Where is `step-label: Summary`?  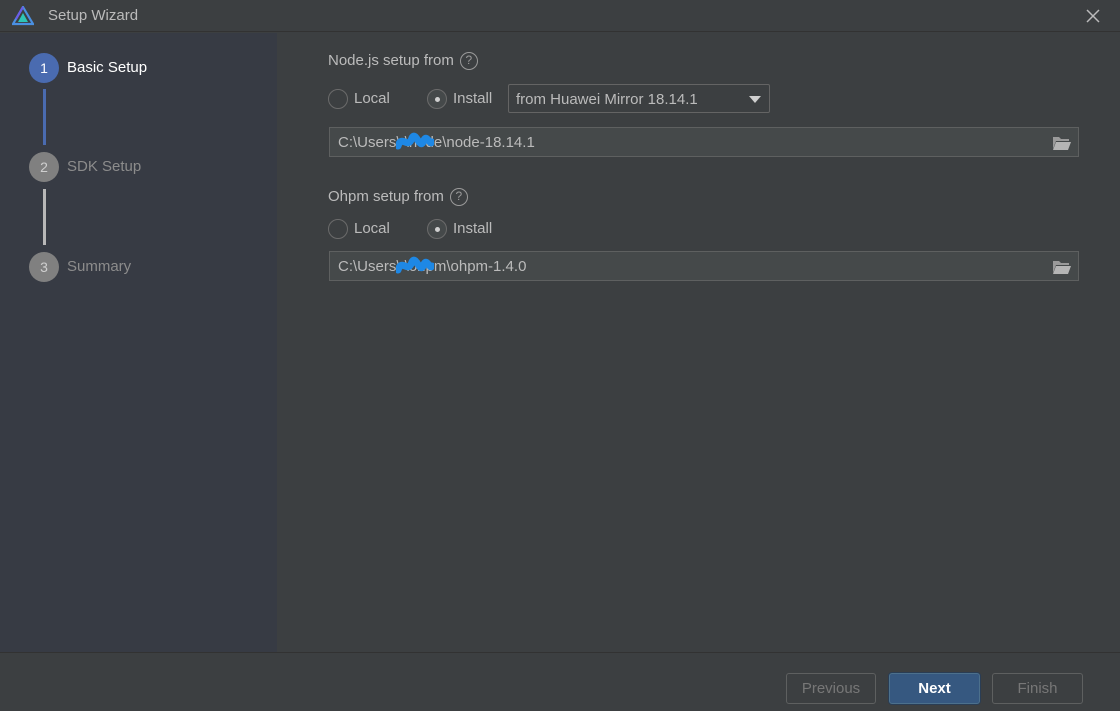
step-label: Summary is located at coordinates (99, 266).